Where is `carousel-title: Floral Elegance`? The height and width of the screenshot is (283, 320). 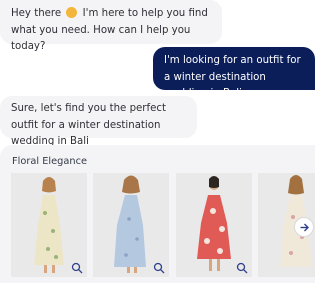
carousel-title: Floral Elegance is located at coordinates (50, 161).